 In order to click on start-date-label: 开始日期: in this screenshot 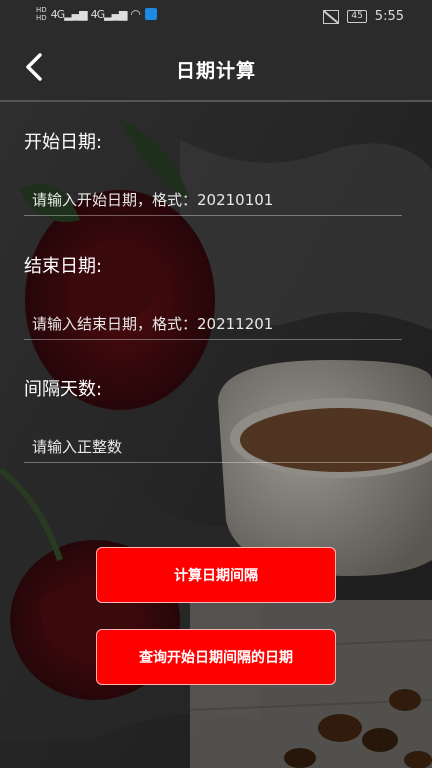, I will do `click(63, 142)`.